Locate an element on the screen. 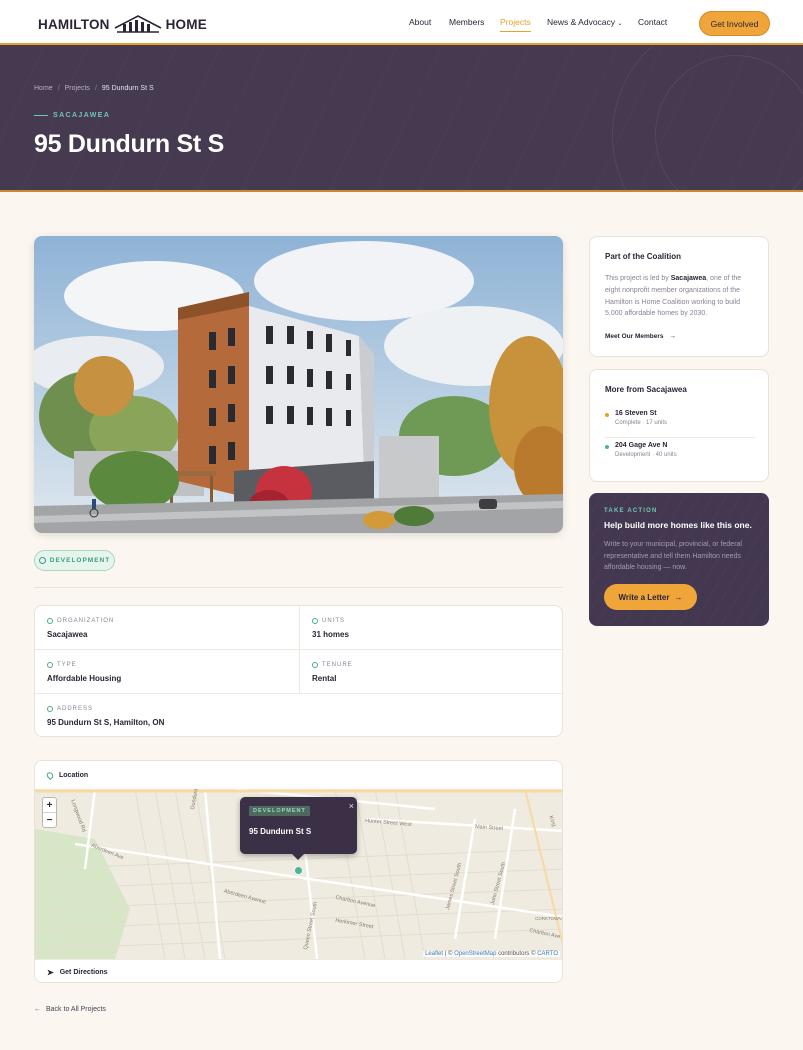  nav-news-label: News & Advocacy is located at coordinates (581, 22).